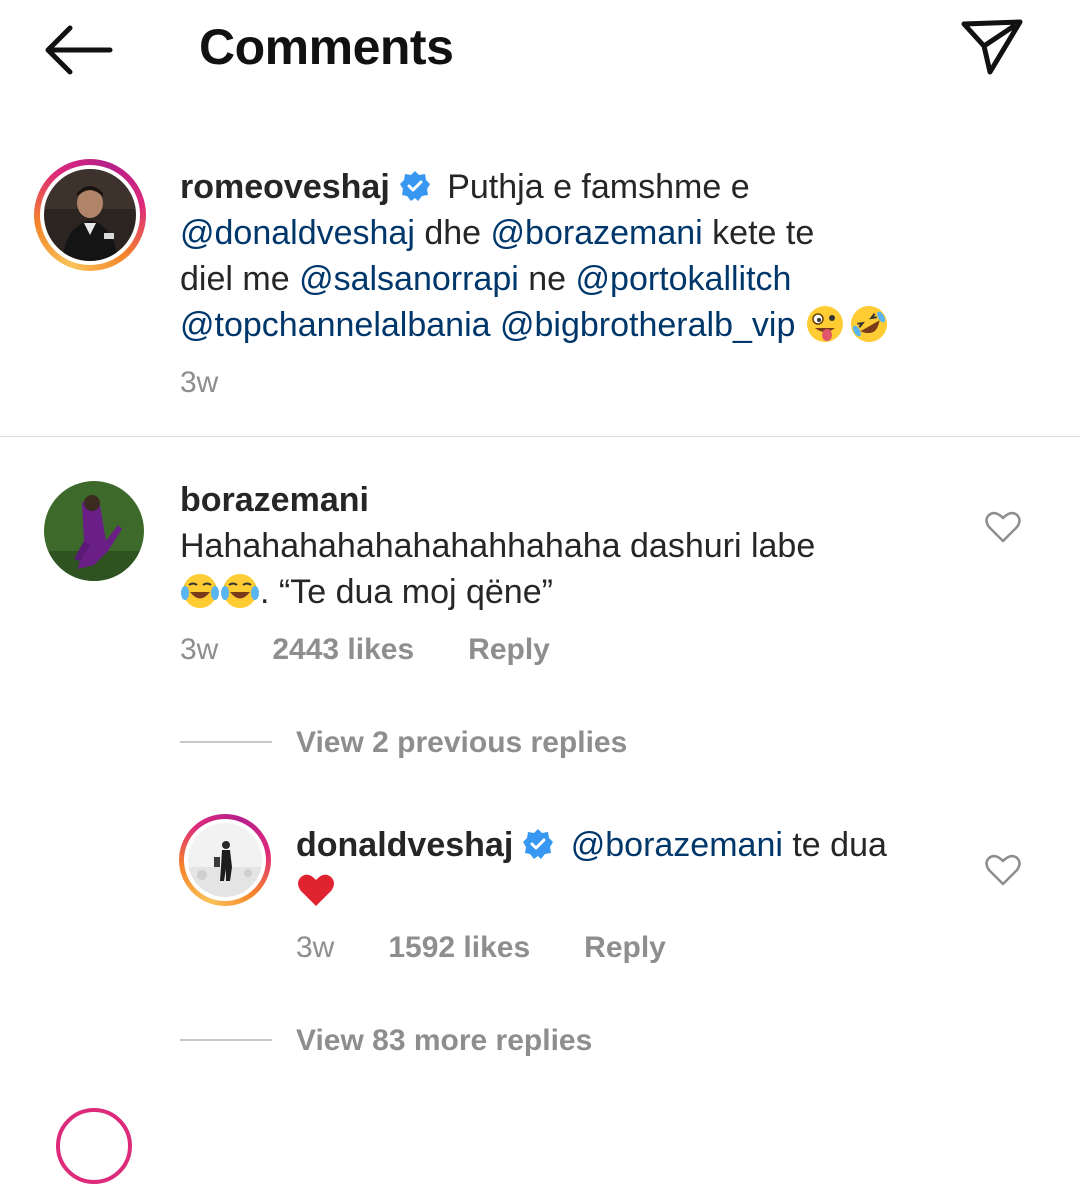  I want to click on caption-segment: Puthja e famshme e, so click(598, 187).